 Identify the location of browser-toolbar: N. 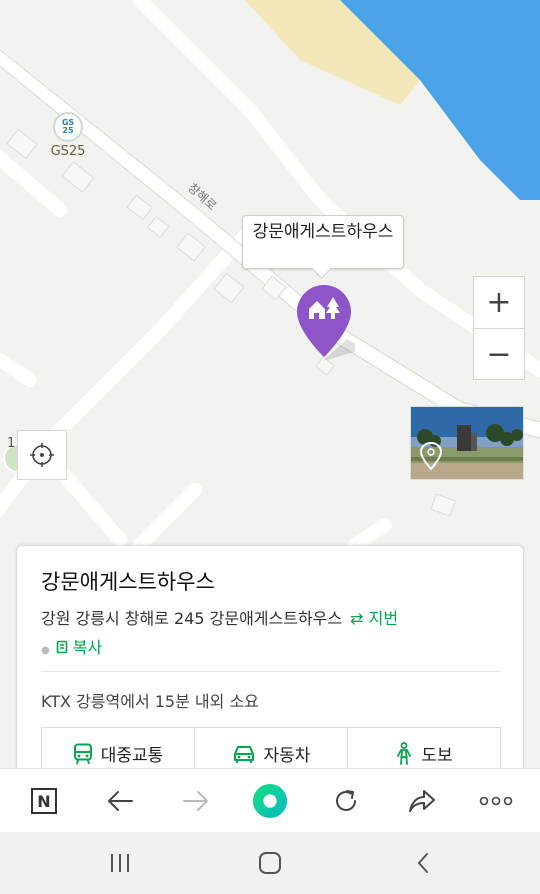
(270, 800).